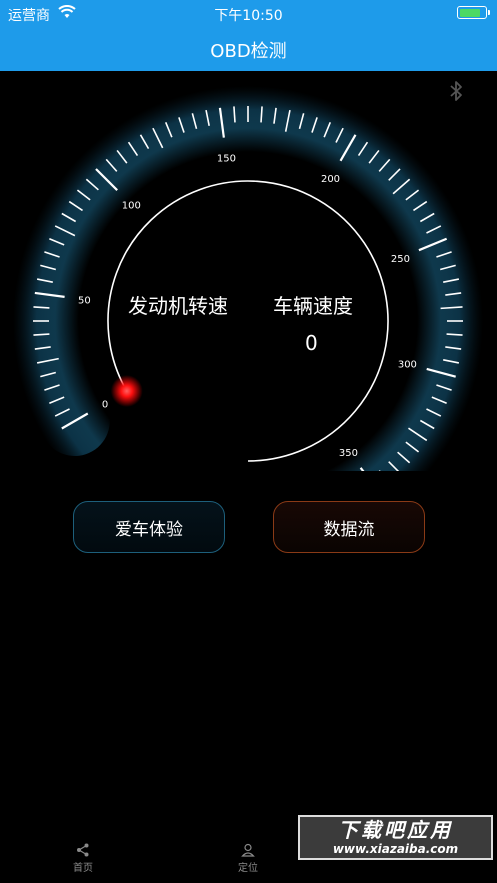  Describe the element at coordinates (469, 12) in the screenshot. I see `battery-level` at that location.